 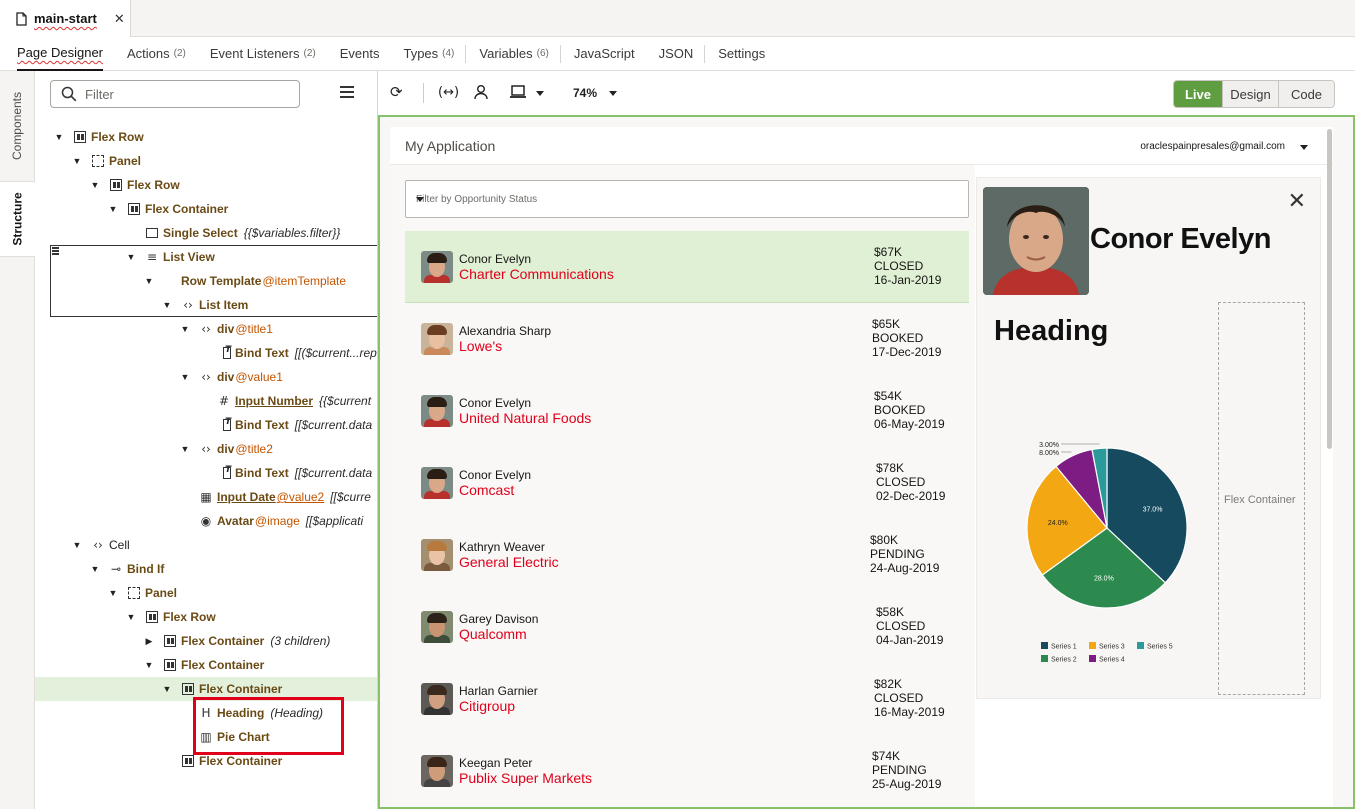 What do you see at coordinates (1329, 289) in the screenshot?
I see `scrollbar` at bounding box center [1329, 289].